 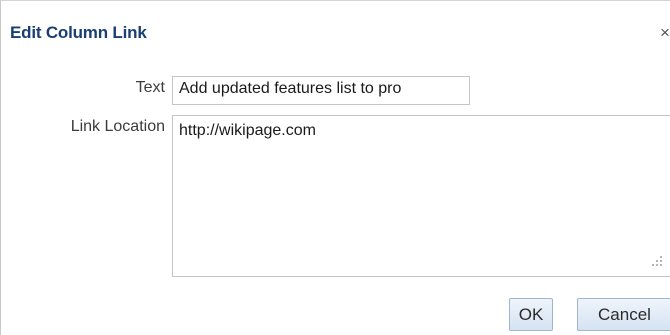 I want to click on resize-grip-icon, so click(x=656, y=262).